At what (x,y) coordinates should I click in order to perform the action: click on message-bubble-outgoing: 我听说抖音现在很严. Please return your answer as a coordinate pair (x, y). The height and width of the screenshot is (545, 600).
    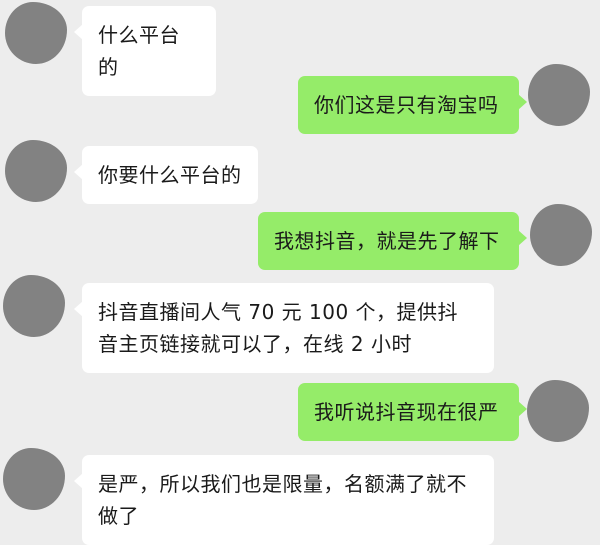
    Looking at the image, I should click on (412, 412).